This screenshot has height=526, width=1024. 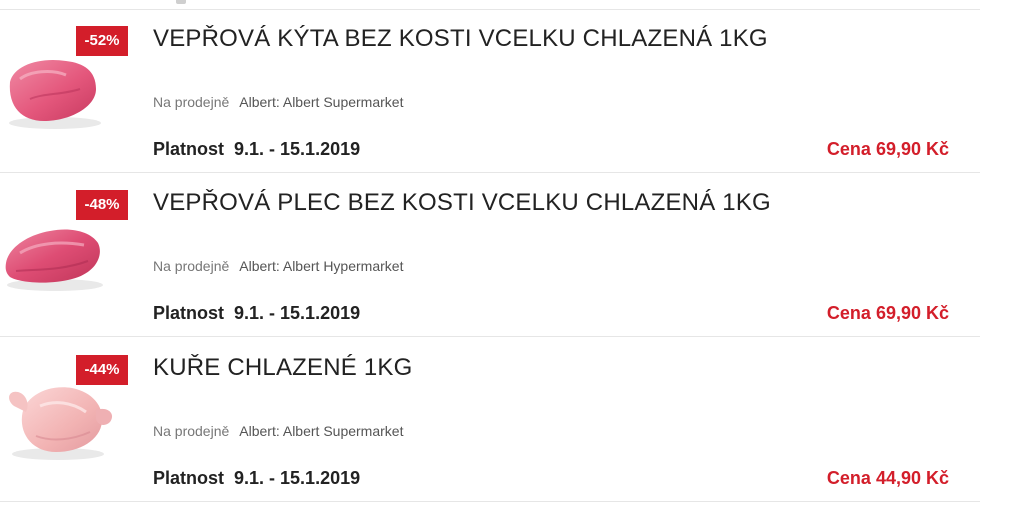 I want to click on discount-badge: -44%, so click(x=102, y=370).